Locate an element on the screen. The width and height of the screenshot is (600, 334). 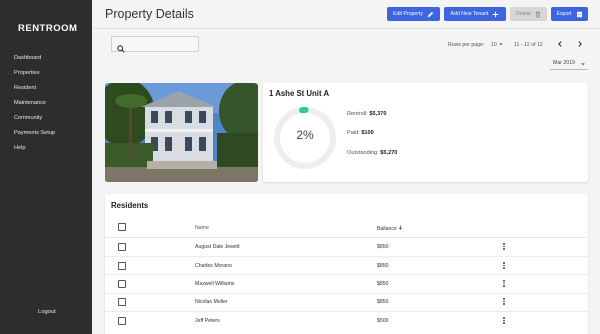
resident-balance: $500 is located at coordinates (383, 321).